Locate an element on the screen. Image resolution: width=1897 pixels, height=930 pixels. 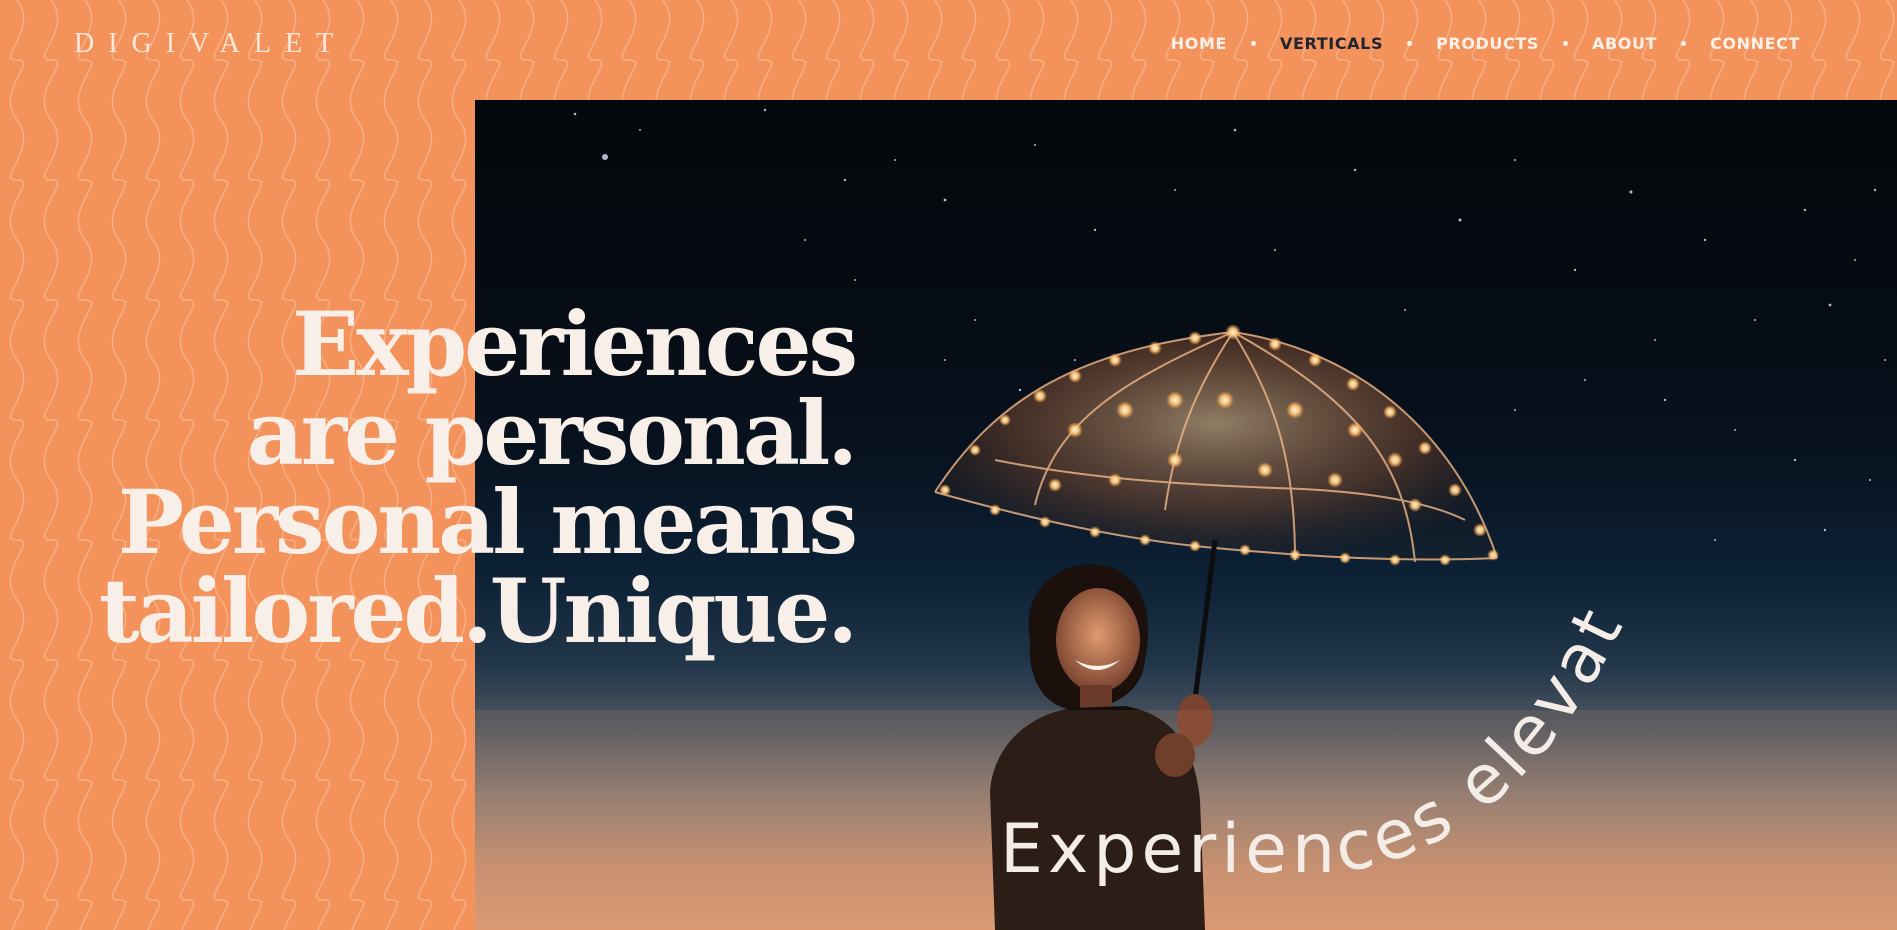
headline-line-3: Personal means is located at coordinates (487, 522).